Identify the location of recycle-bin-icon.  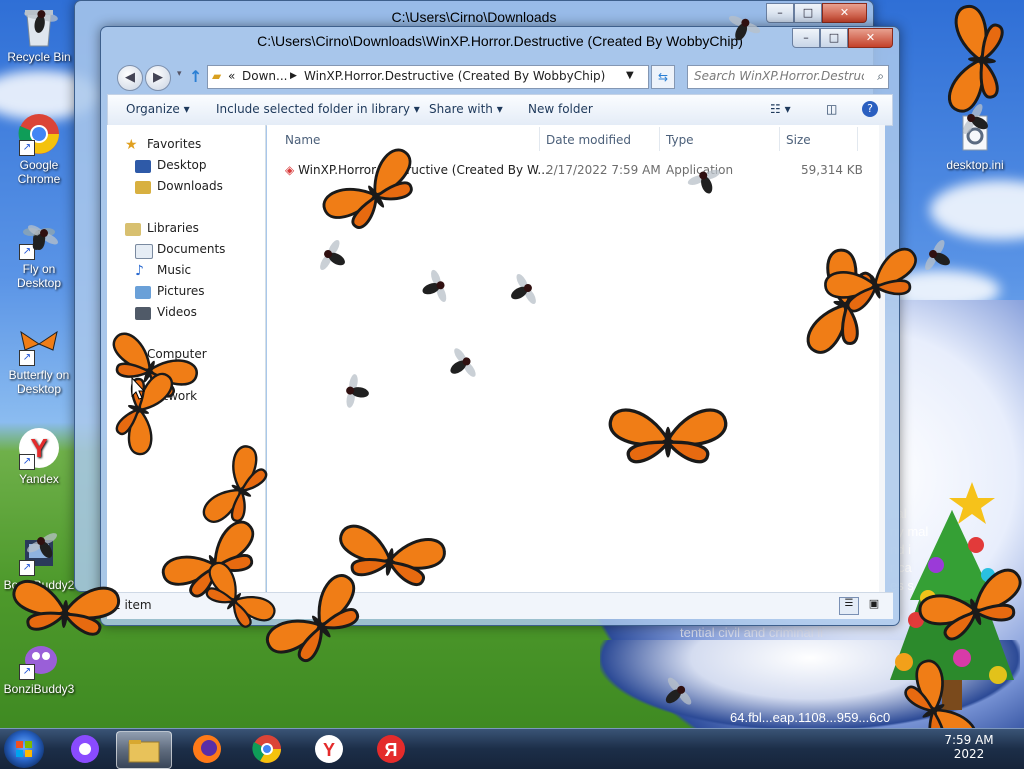
(39, 26).